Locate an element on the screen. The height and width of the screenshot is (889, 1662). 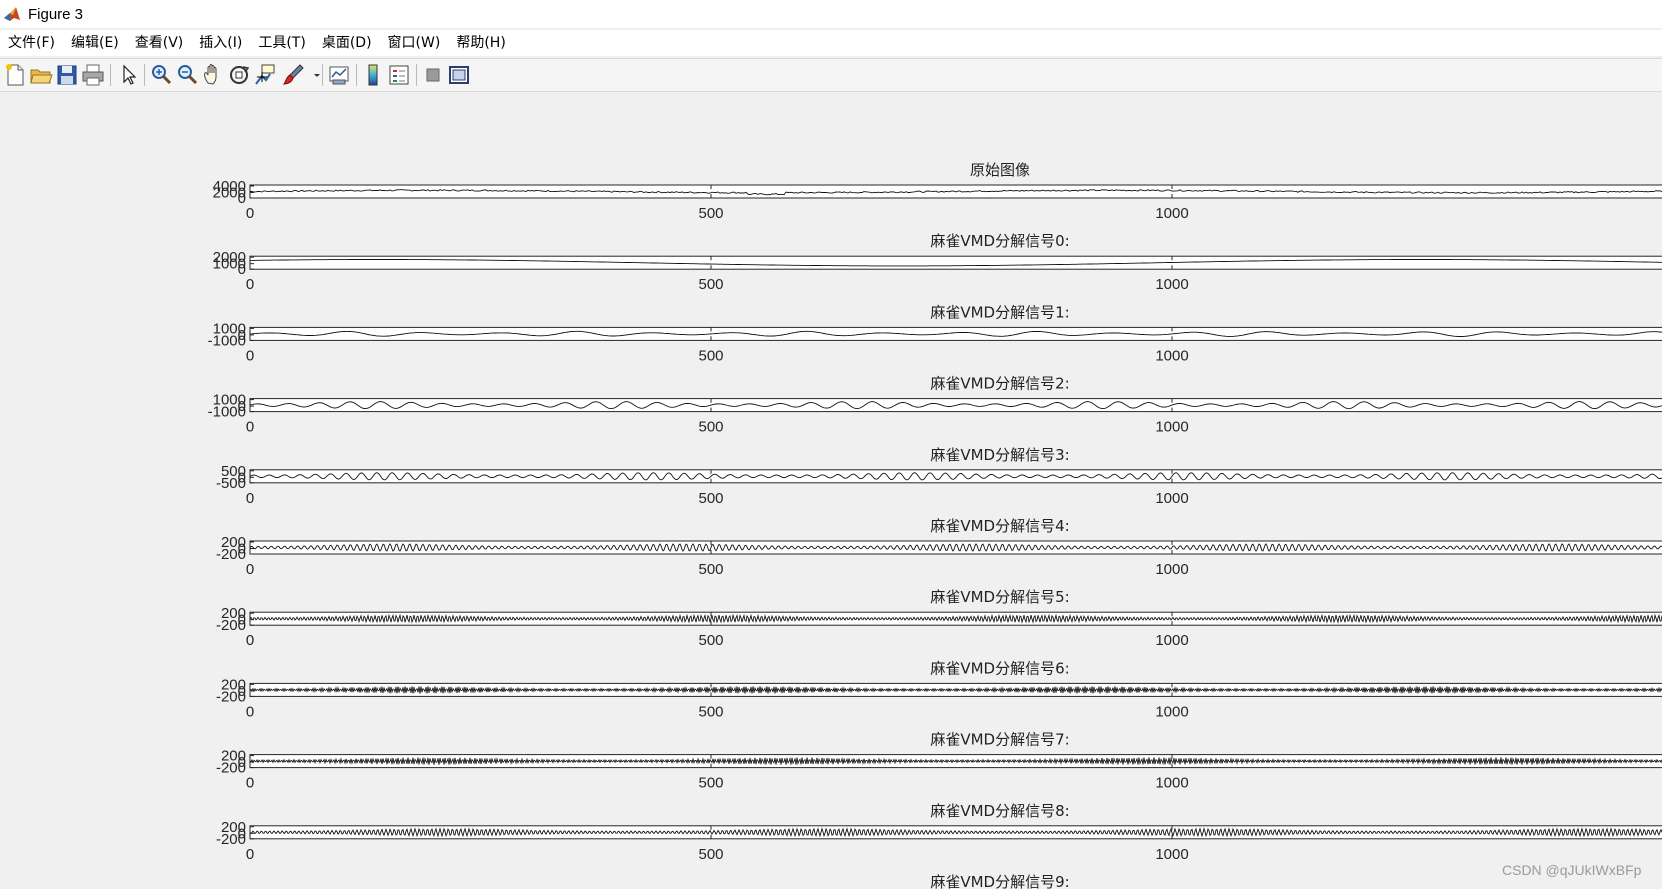
subplot-title: 麻雀VMD分解信号9: is located at coordinates (999, 881).